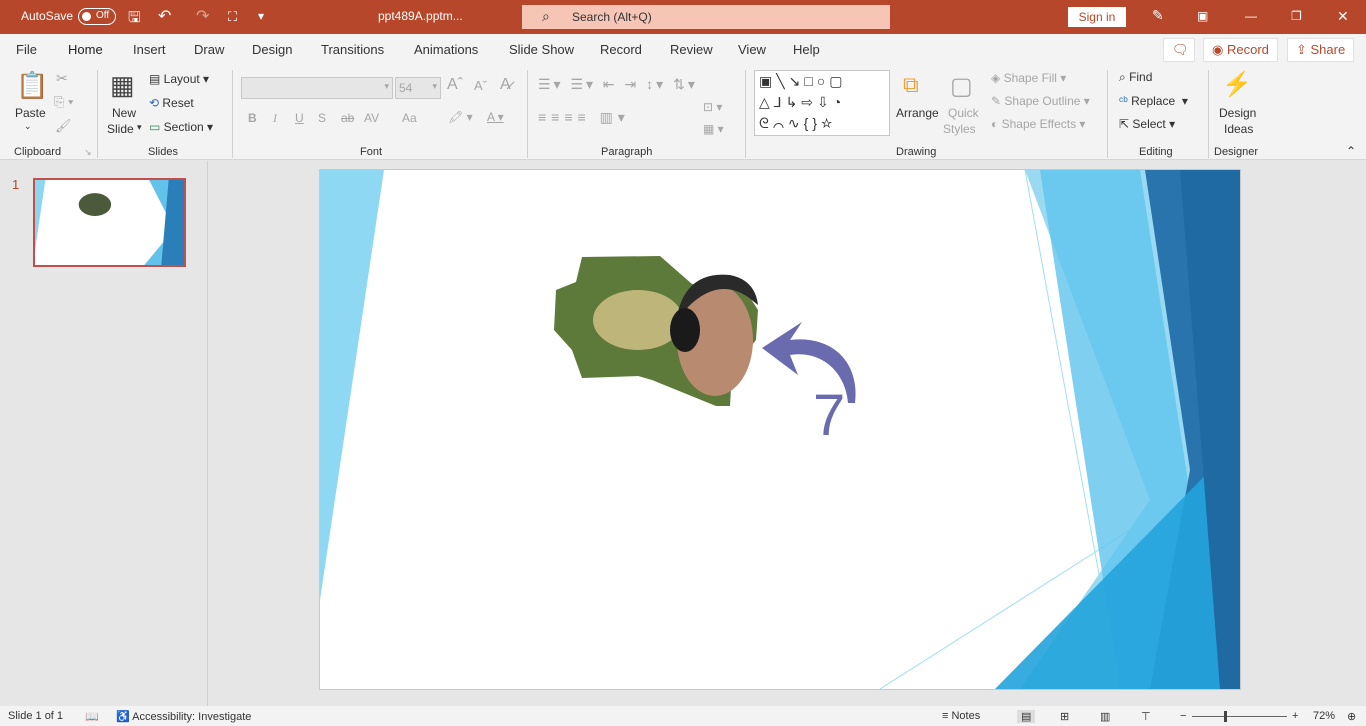 The image size is (1366, 726). Describe the element at coordinates (806, 49) in the screenshot. I see `tab-help: Help` at that location.